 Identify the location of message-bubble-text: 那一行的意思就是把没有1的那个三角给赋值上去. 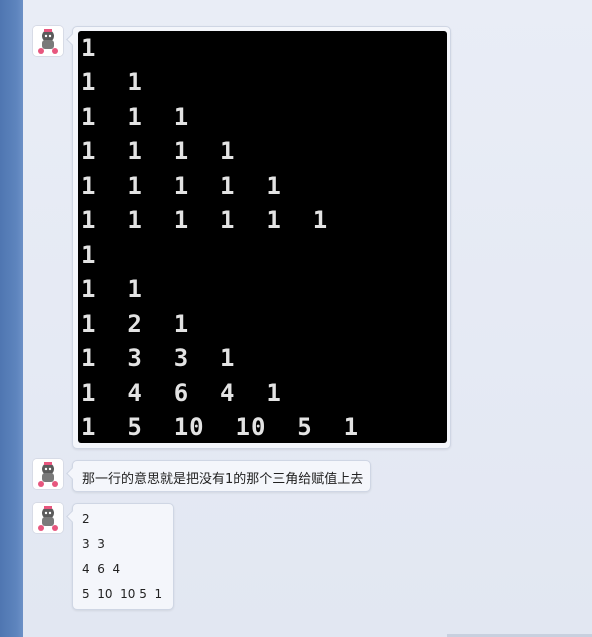
(221, 476).